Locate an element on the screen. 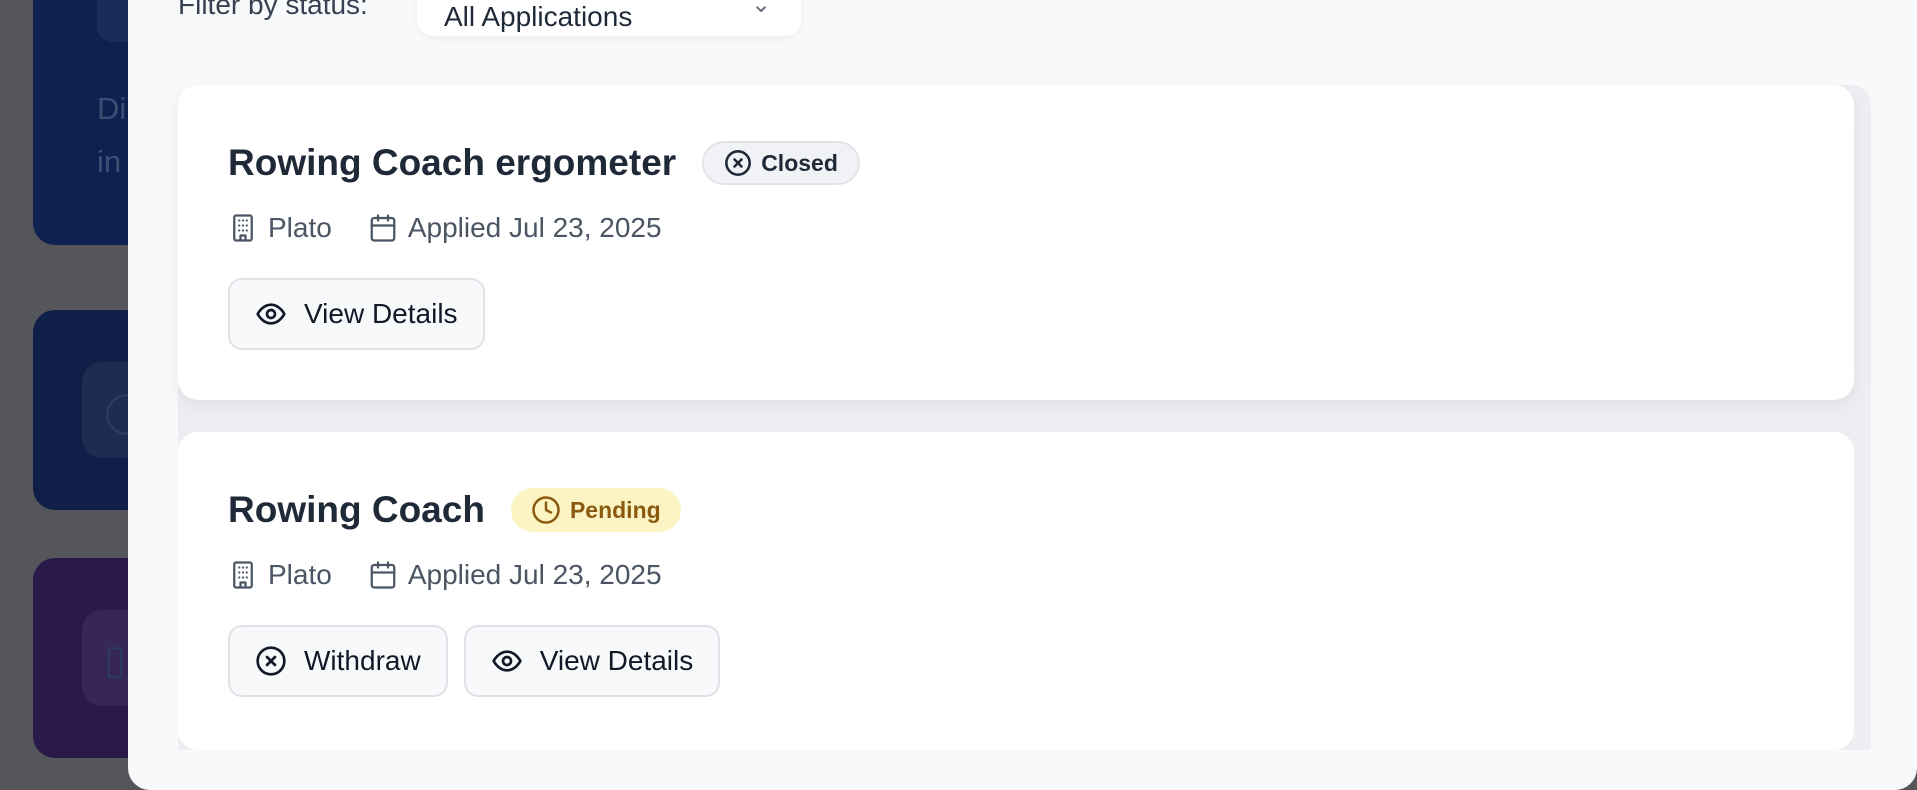  clock-icon is located at coordinates (546, 510).